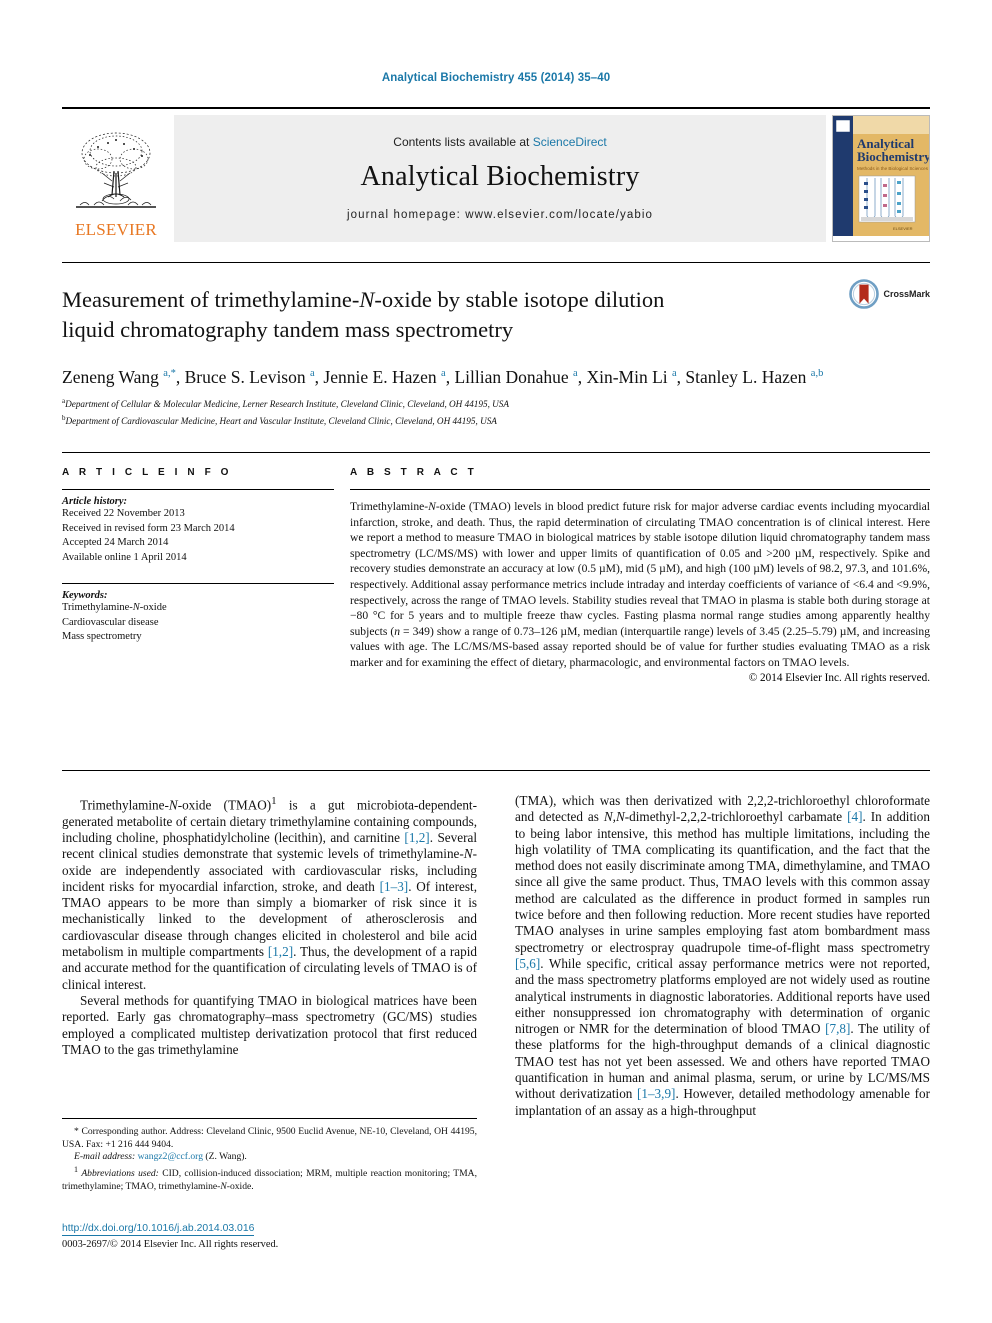 Image resolution: width=992 pixels, height=1323 pixels. I want to click on journal-name: Analytical Biochemistry, so click(500, 176).